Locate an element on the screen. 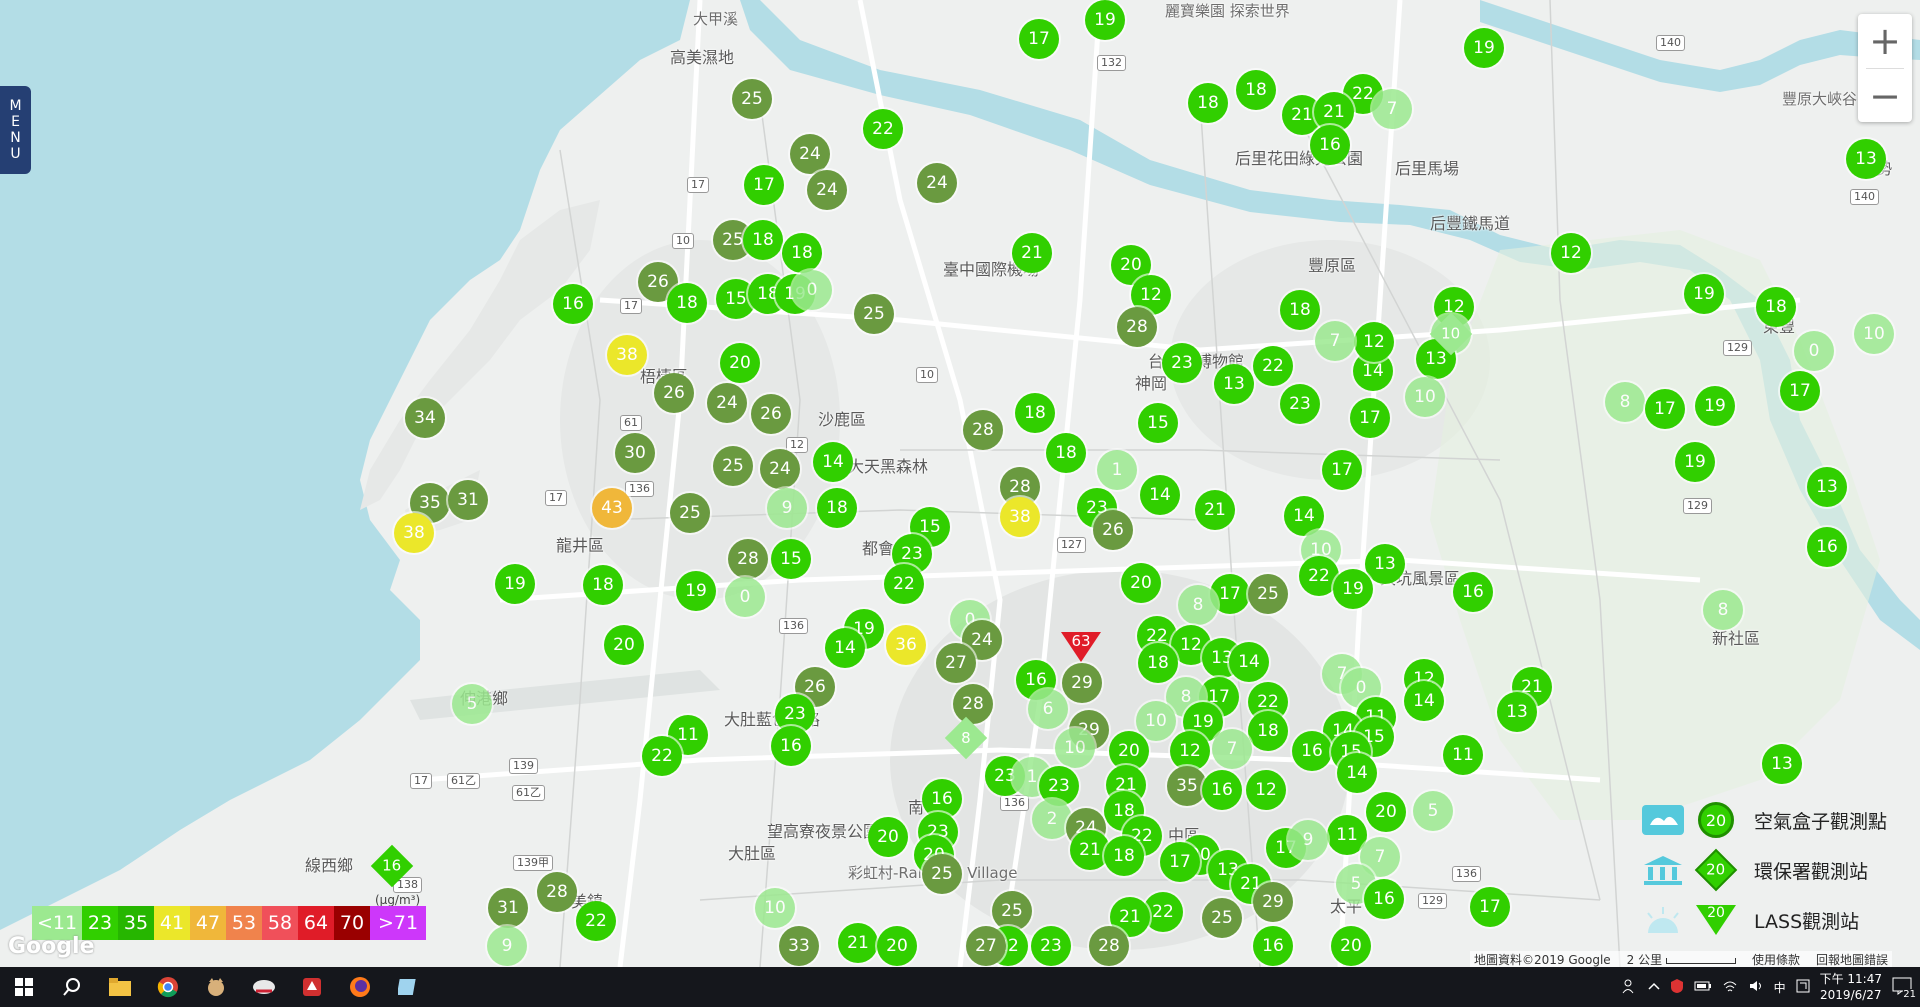 This screenshot has height=1007, width=1920. airbox-sensor-marker: 28 is located at coordinates (973, 704).